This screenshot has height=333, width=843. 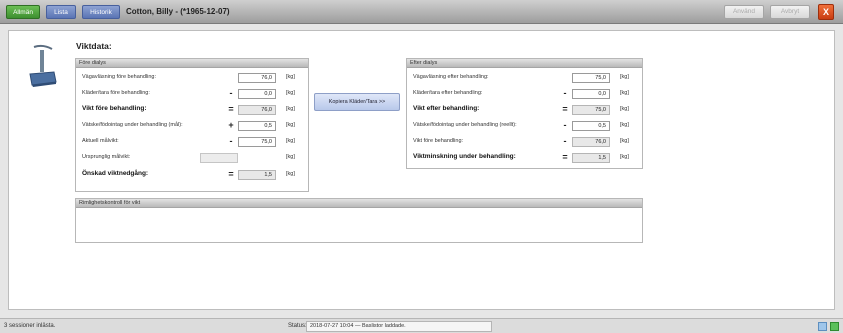 What do you see at coordinates (451, 77) in the screenshot?
I see `row-label: Vägavläsning efter behandling:` at bounding box center [451, 77].